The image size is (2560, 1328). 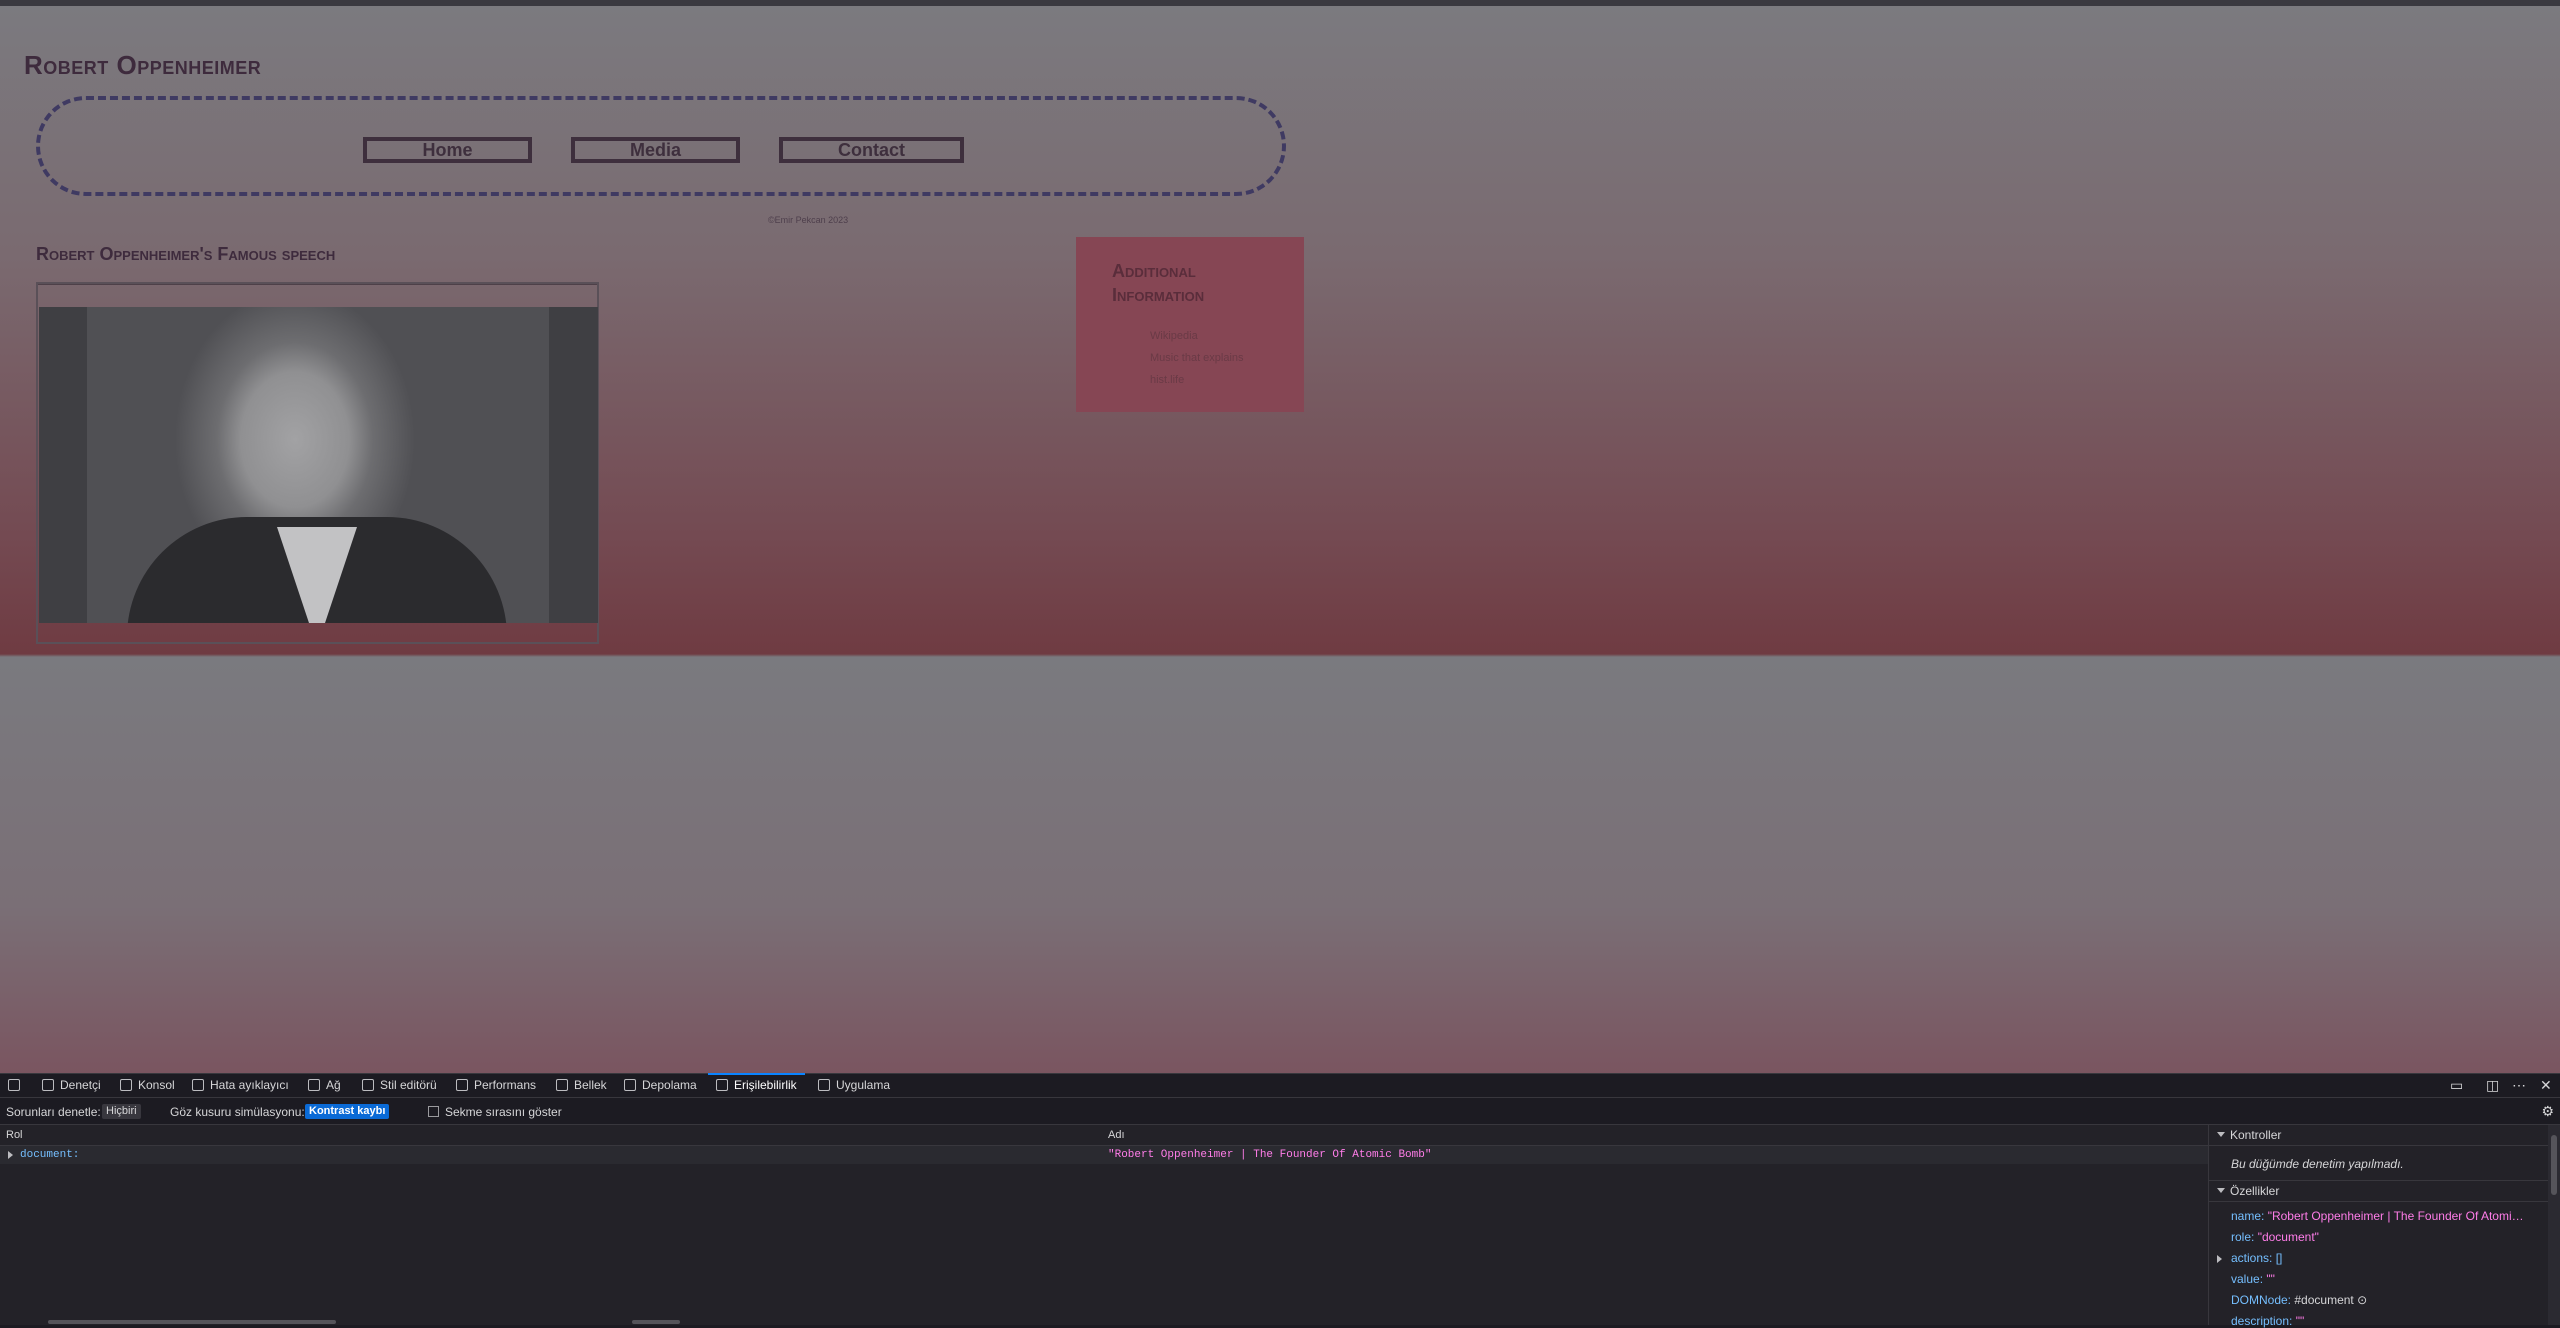 I want to click on link-wikipedia: Wikipedia, so click(x=1197, y=336).